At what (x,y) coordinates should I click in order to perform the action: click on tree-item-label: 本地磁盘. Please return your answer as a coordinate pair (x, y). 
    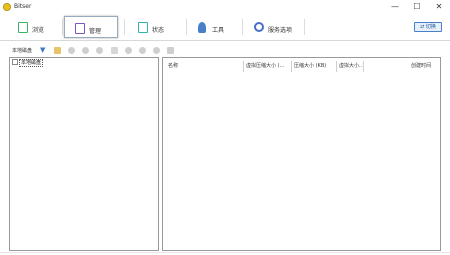
    Looking at the image, I should click on (31, 63).